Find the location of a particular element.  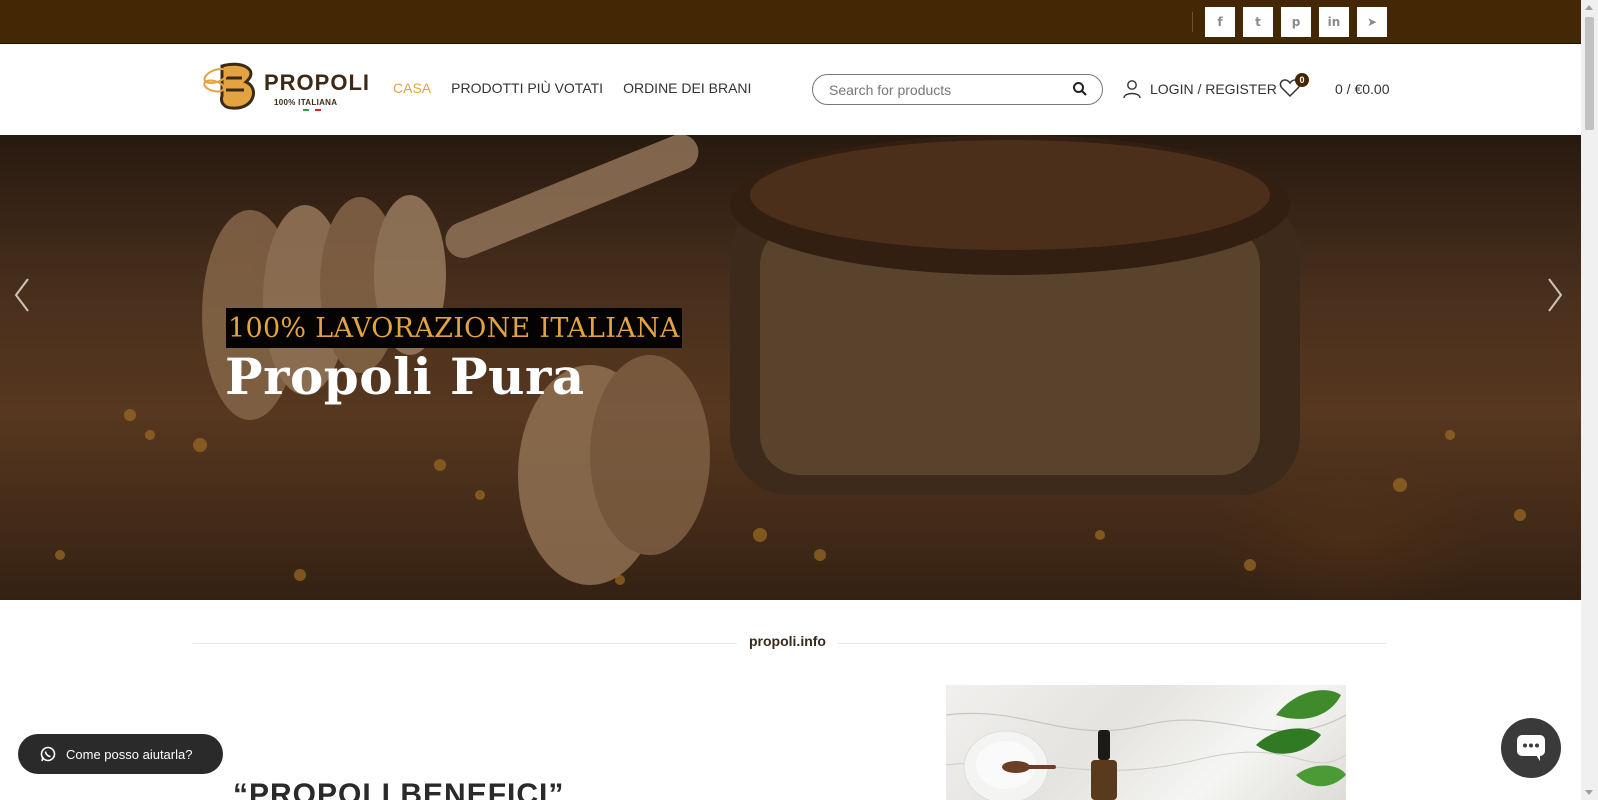

chat-bubble-icon is located at coordinates (1531, 748).